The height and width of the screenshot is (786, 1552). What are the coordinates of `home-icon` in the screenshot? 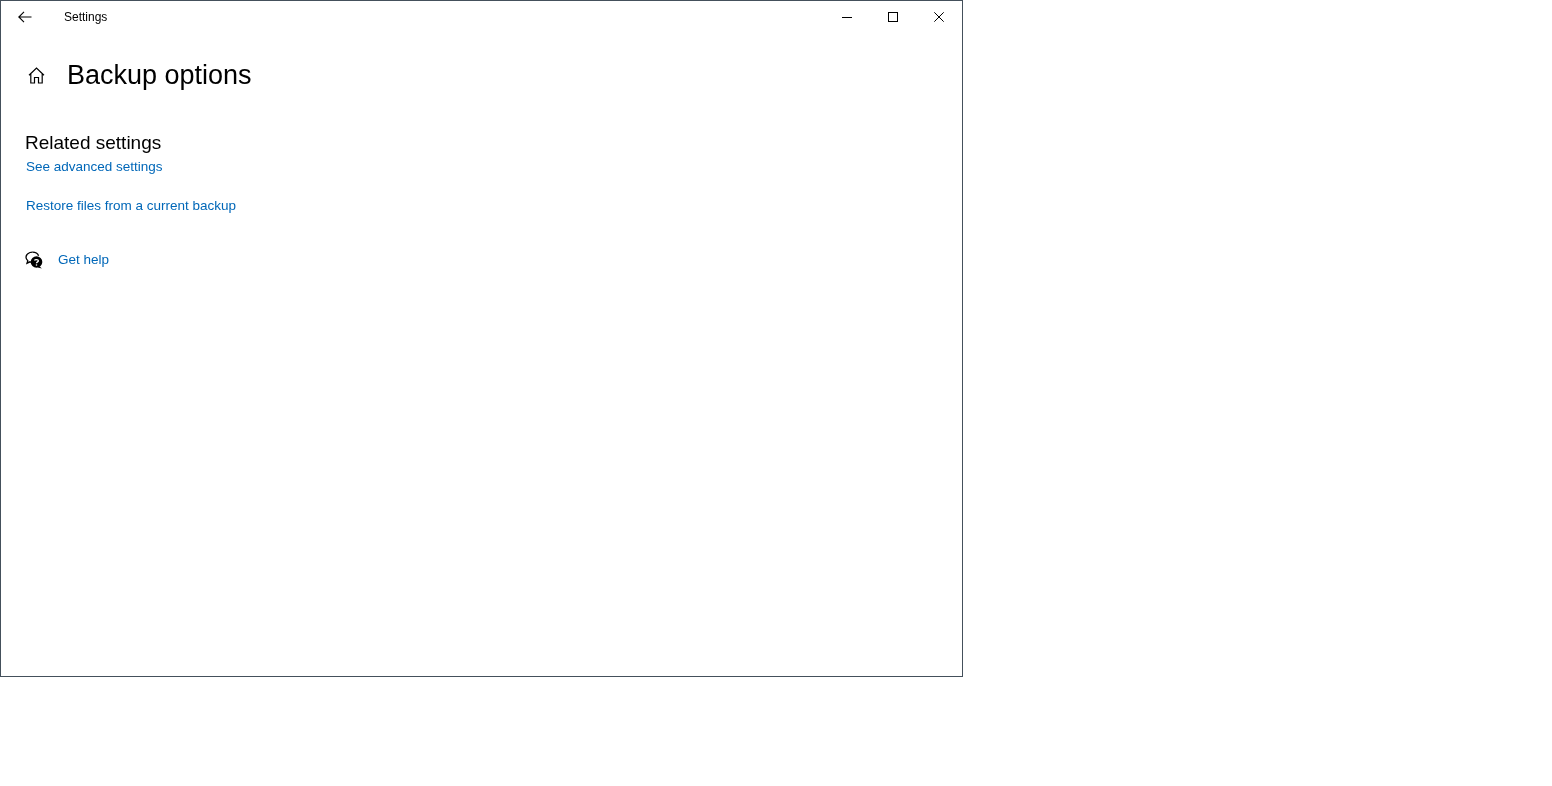 It's located at (36, 75).